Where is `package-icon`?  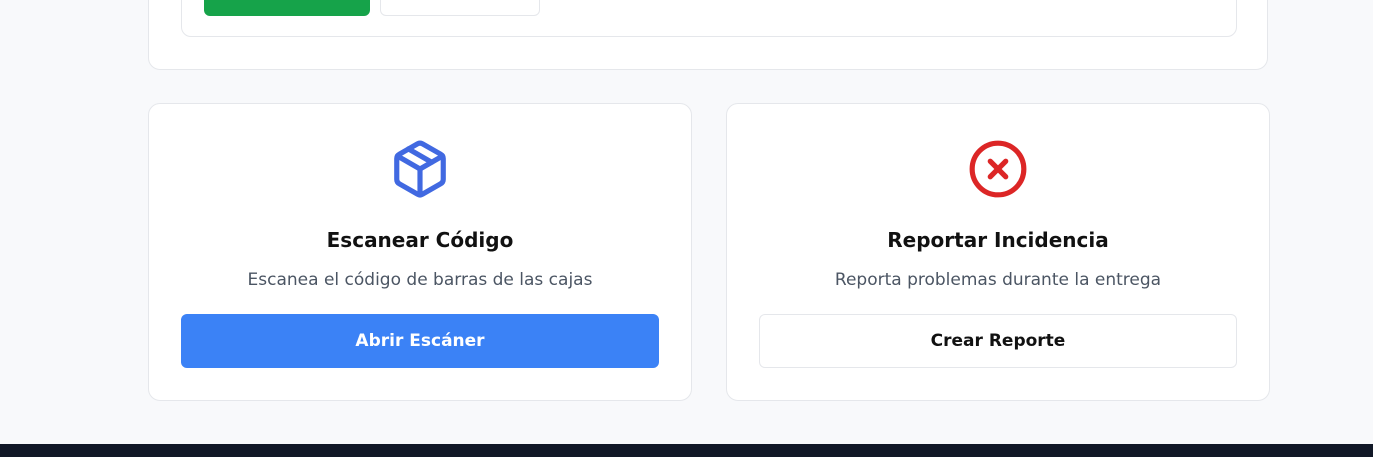
package-icon is located at coordinates (420, 169).